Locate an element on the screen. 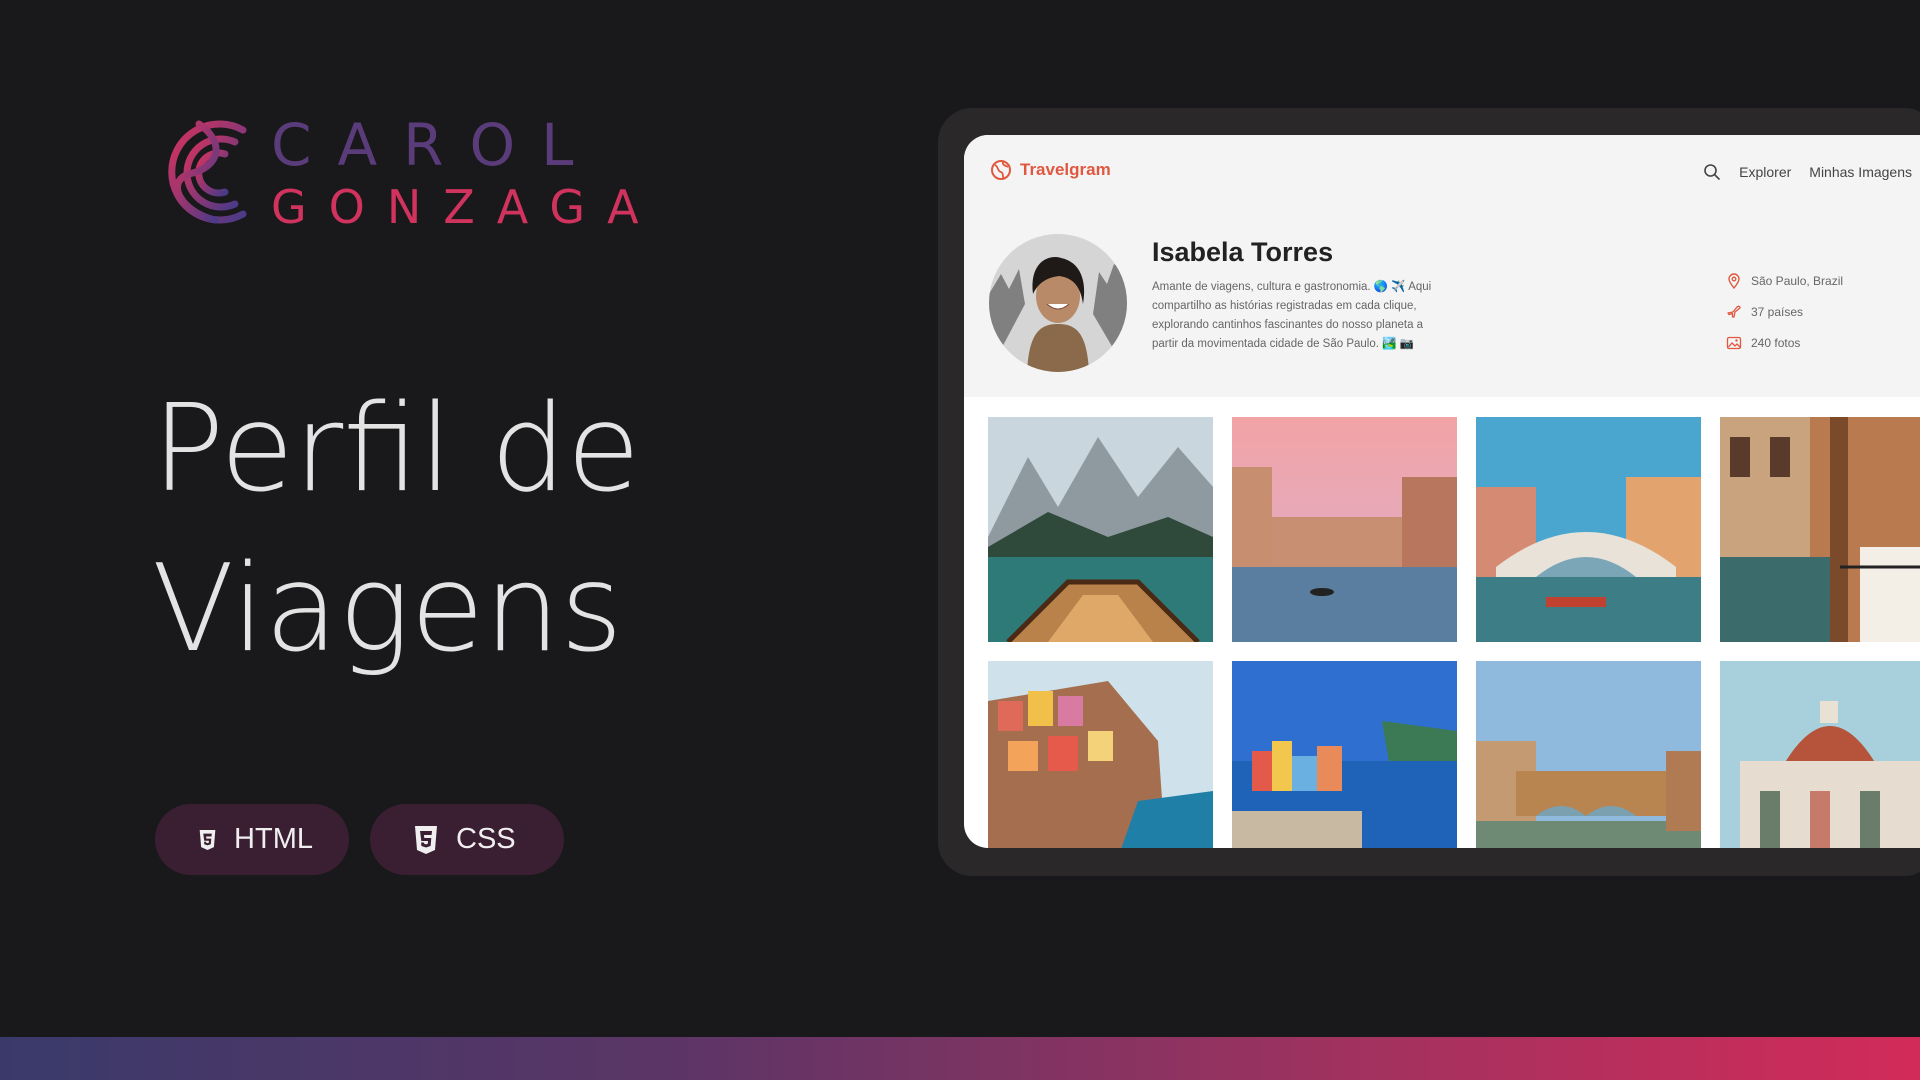 This screenshot has width=1920, height=1080. logo-line-carol: CAROL is located at coordinates (435, 145).